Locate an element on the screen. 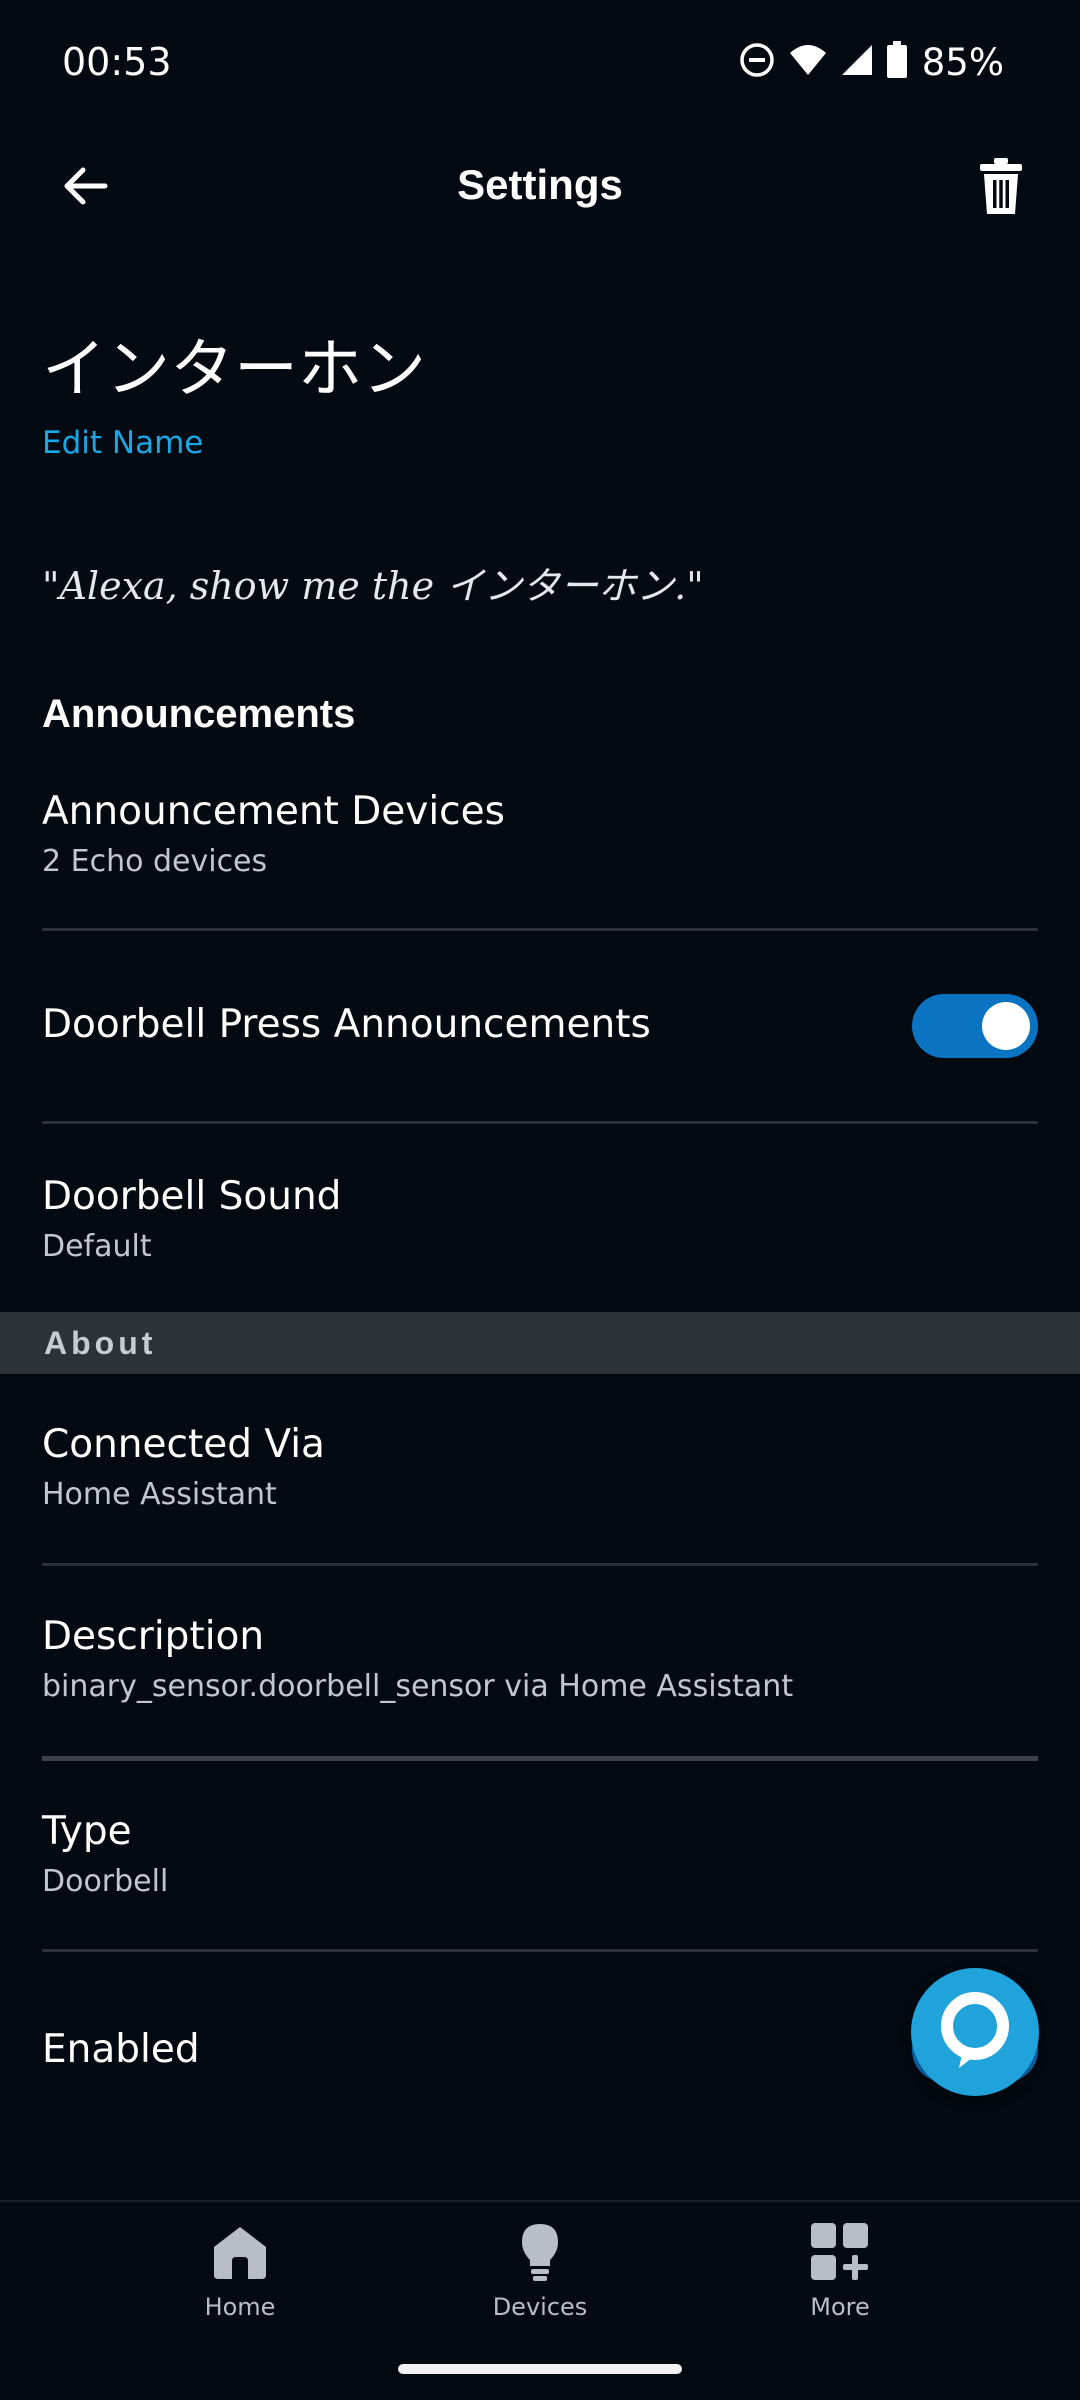 Image resolution: width=1080 pixels, height=2400 pixels. connected-via-title: Connected Via is located at coordinates (183, 1444).